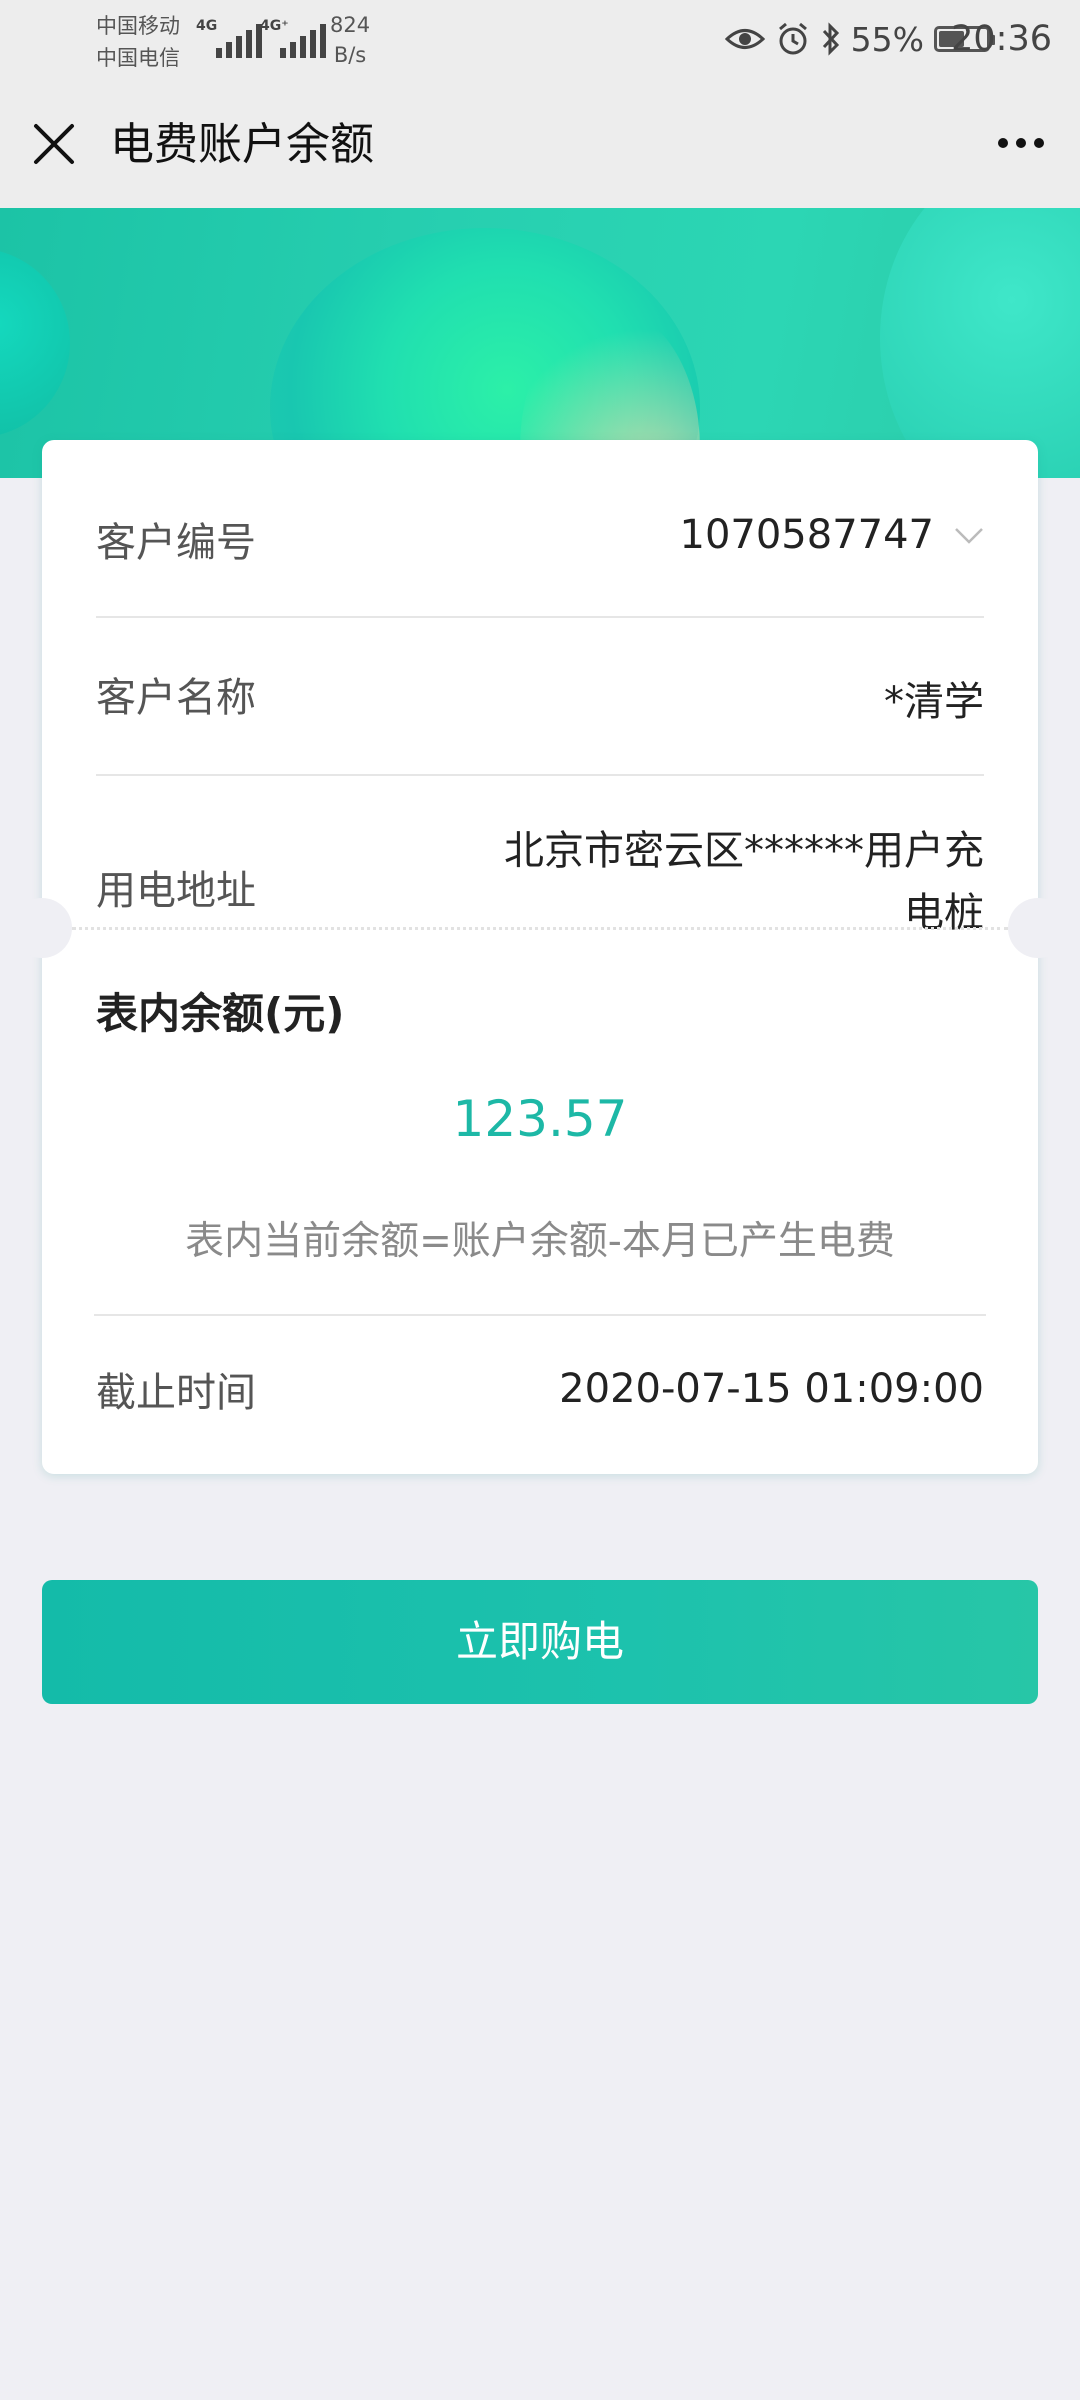  What do you see at coordinates (540, 1119) in the screenshot?
I see `balance-amount: 123.57` at bounding box center [540, 1119].